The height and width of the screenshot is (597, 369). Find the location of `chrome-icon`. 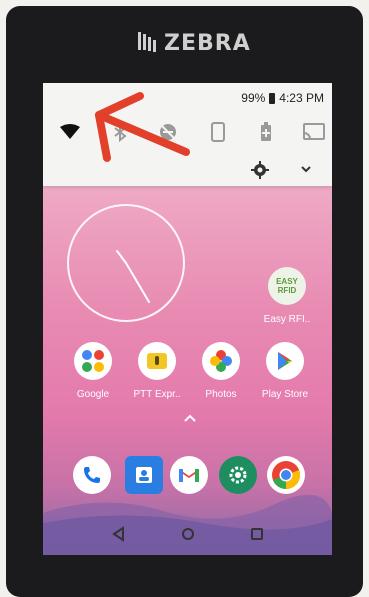

chrome-icon is located at coordinates (286, 475).